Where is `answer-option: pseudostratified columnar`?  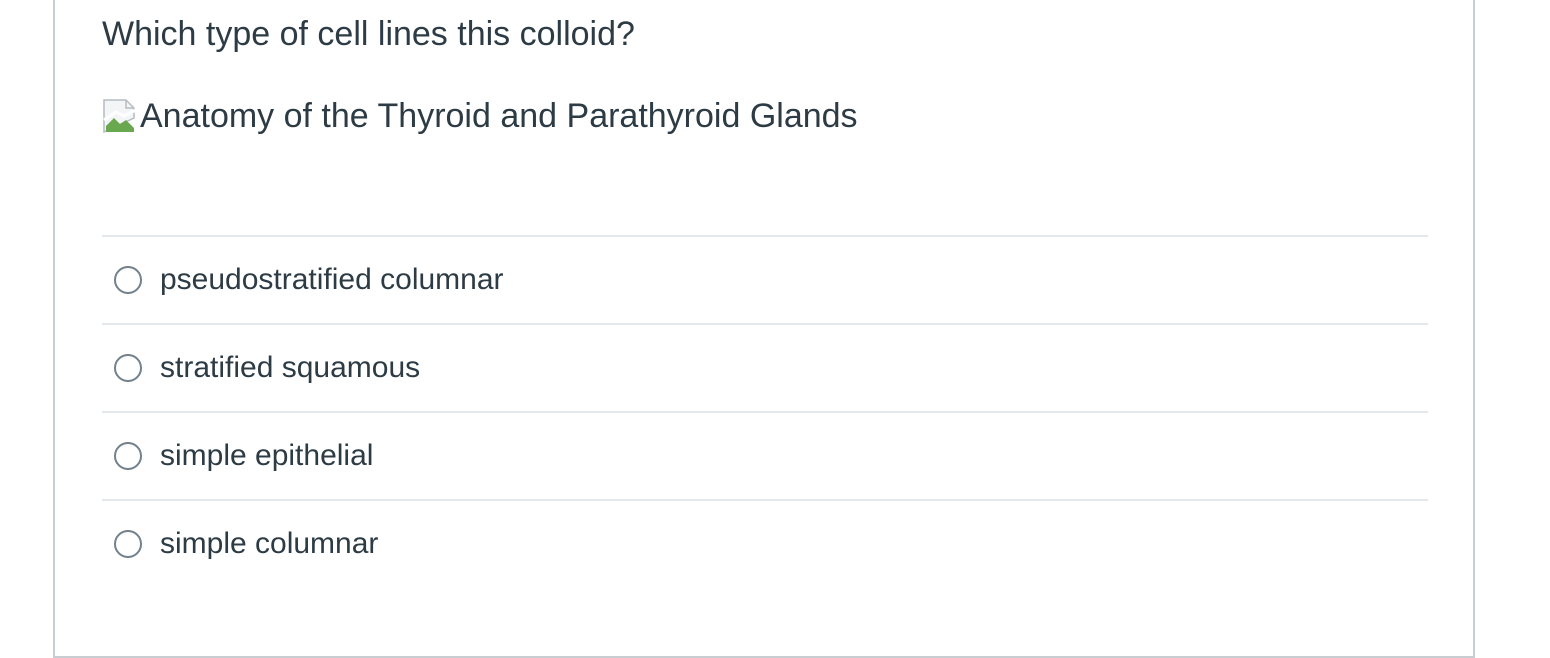
answer-option: pseudostratified columnar is located at coordinates (765, 279).